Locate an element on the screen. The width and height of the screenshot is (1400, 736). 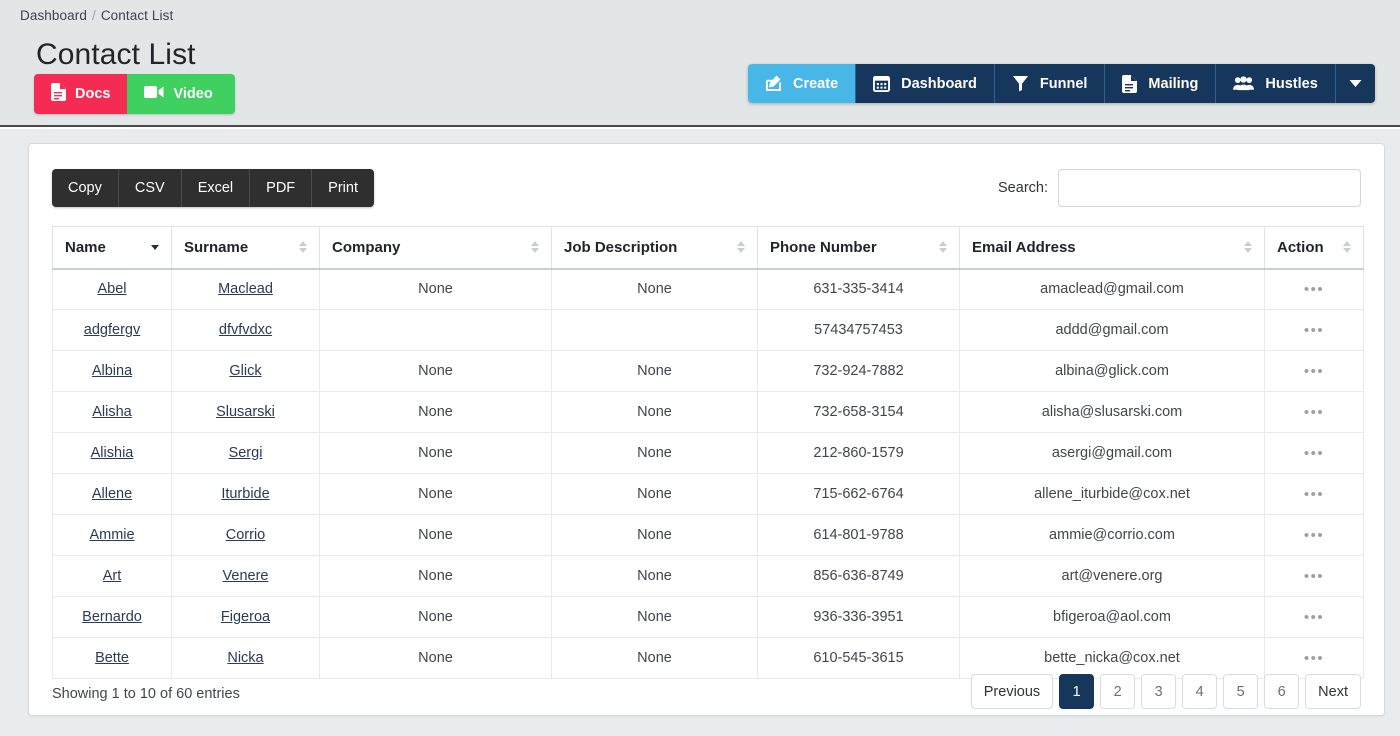
column-header-email-address: Email Address is located at coordinates (1112, 248).